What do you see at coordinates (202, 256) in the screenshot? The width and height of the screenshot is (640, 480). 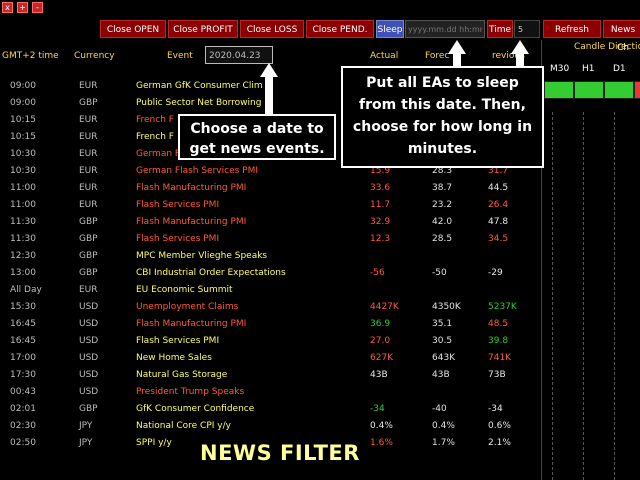 I see `row-event: MPC Member Vlieghe Speaks` at bounding box center [202, 256].